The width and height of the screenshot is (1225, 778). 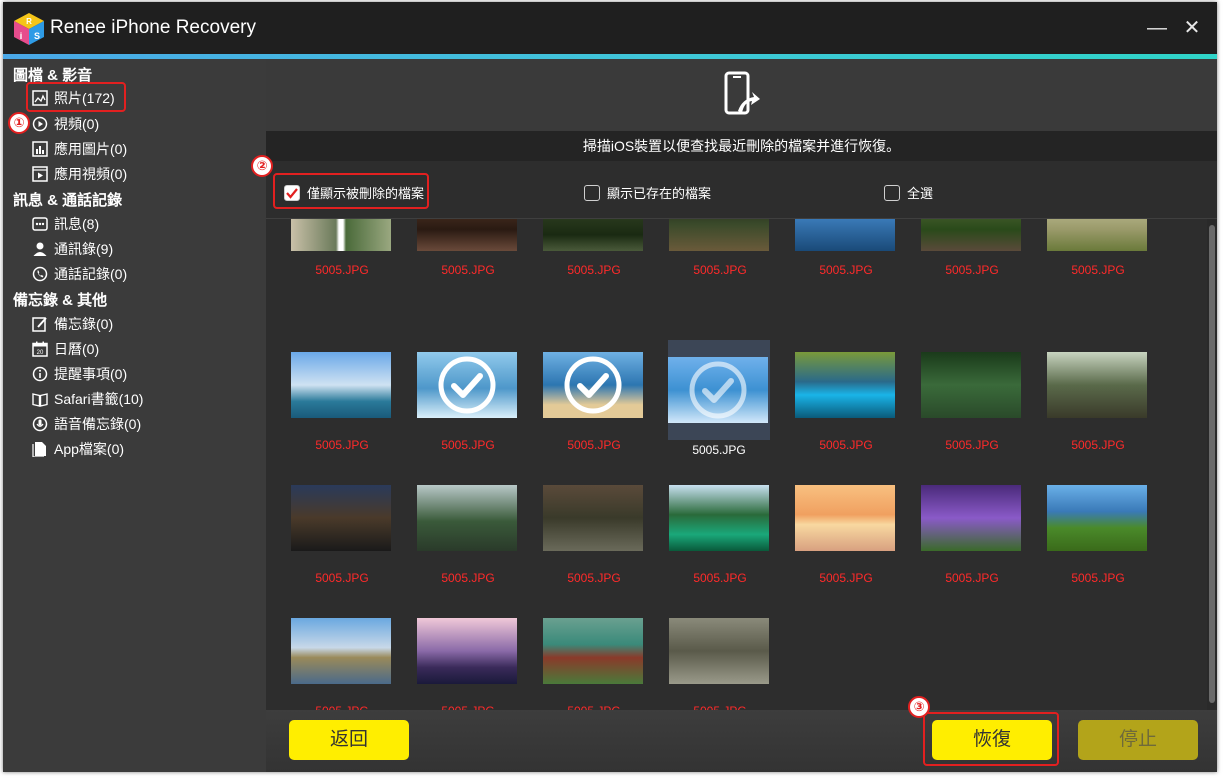 What do you see at coordinates (19, 123) in the screenshot?
I see `step-1-marker: ①` at bounding box center [19, 123].